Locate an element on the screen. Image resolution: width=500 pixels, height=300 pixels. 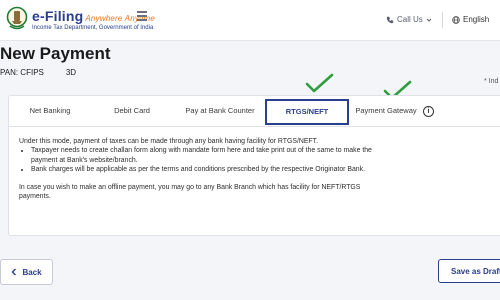
back-label: Back is located at coordinates (32, 272).